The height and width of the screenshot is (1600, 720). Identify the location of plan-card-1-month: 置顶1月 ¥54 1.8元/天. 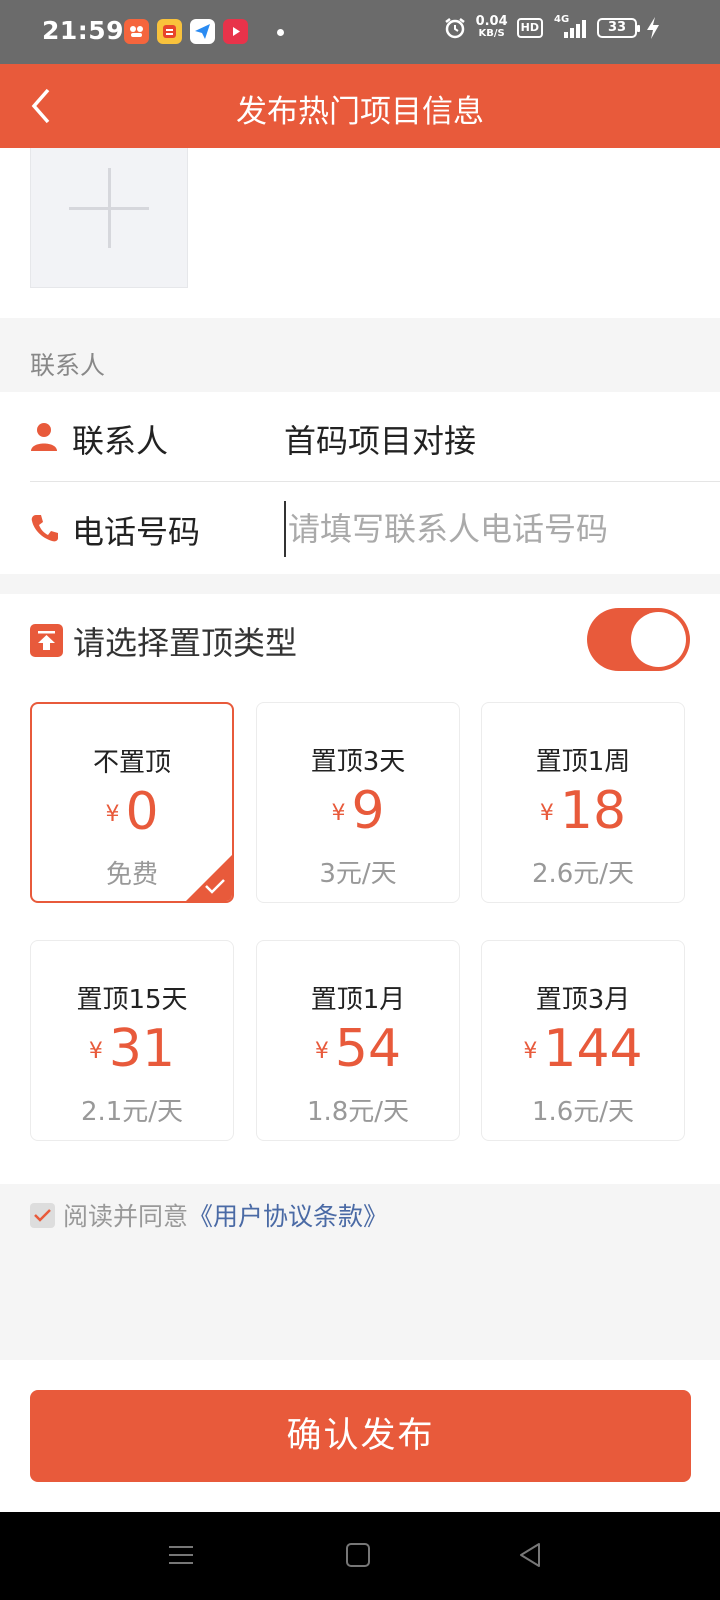
(358, 1040).